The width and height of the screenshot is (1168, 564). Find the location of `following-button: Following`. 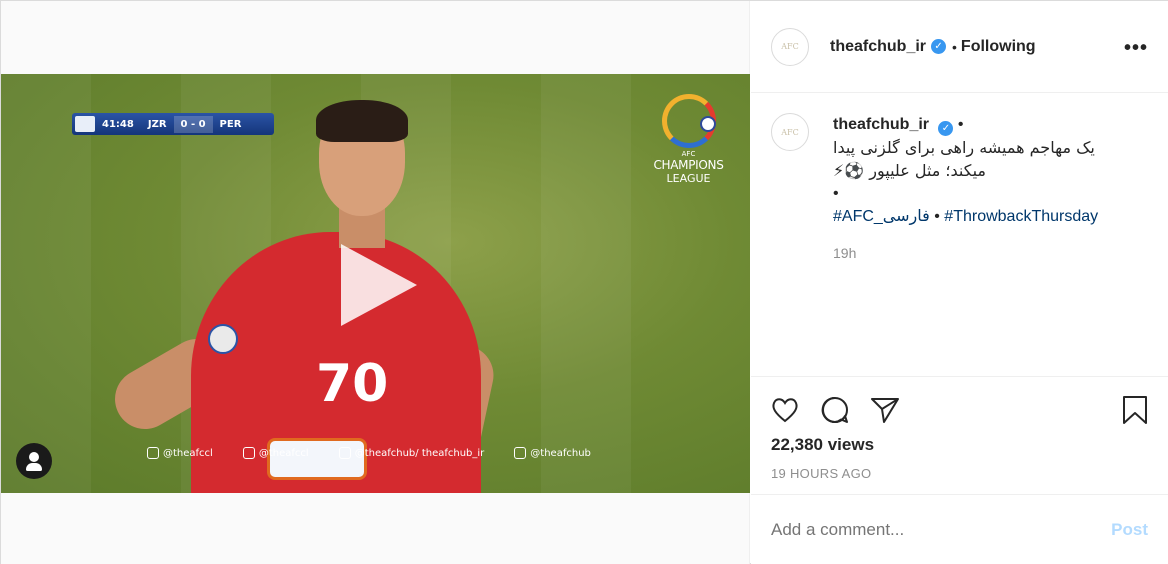

following-button: Following is located at coordinates (998, 47).